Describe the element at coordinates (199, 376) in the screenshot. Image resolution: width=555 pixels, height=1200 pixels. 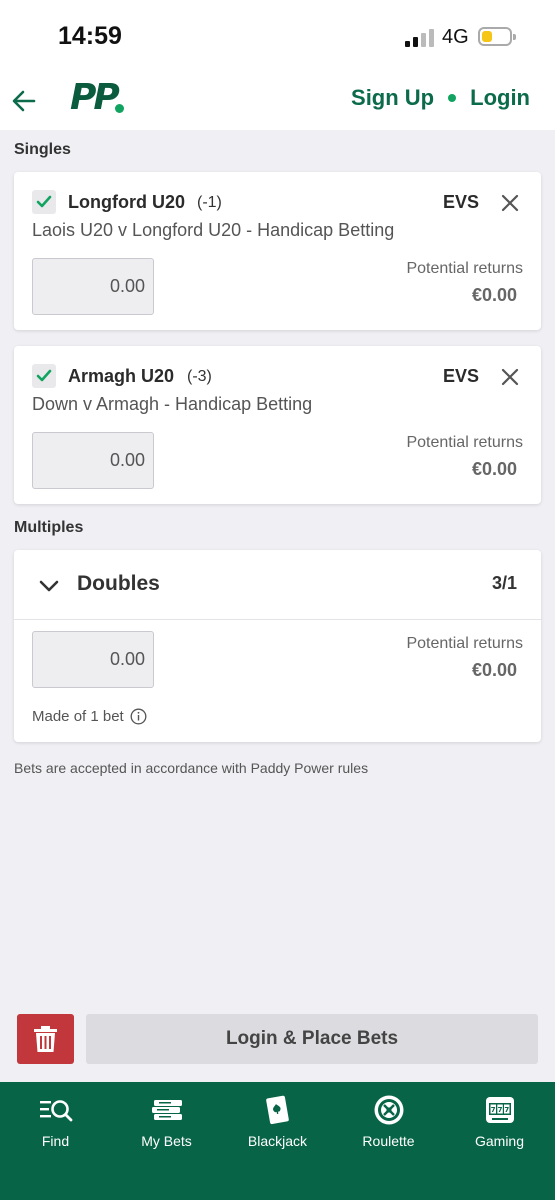
I see `handicap-line: (-3)` at that location.